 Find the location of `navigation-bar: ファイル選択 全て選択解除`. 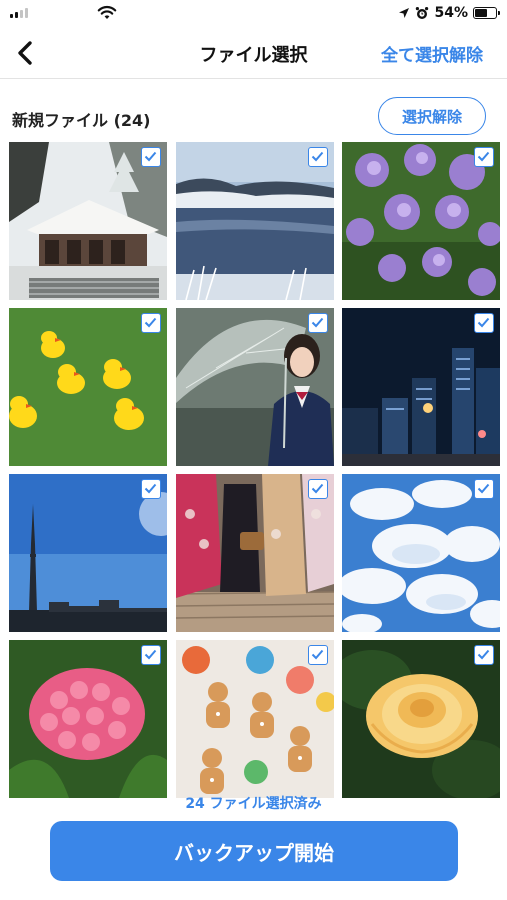

navigation-bar: ファイル選択 全て選択解除 is located at coordinates (253, 53).